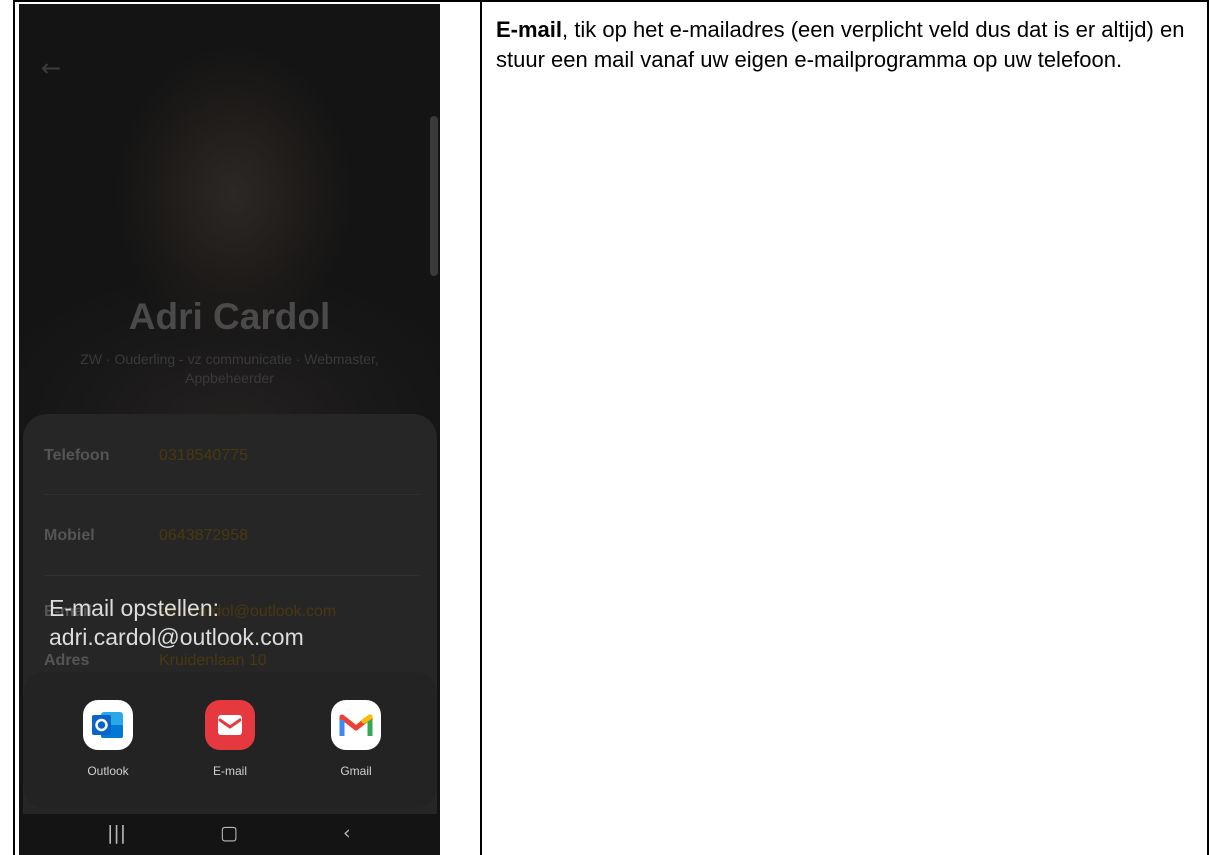  Describe the element at coordinates (134, 608) in the screenshot. I see `toast-title: E-mail opstellen:` at that location.